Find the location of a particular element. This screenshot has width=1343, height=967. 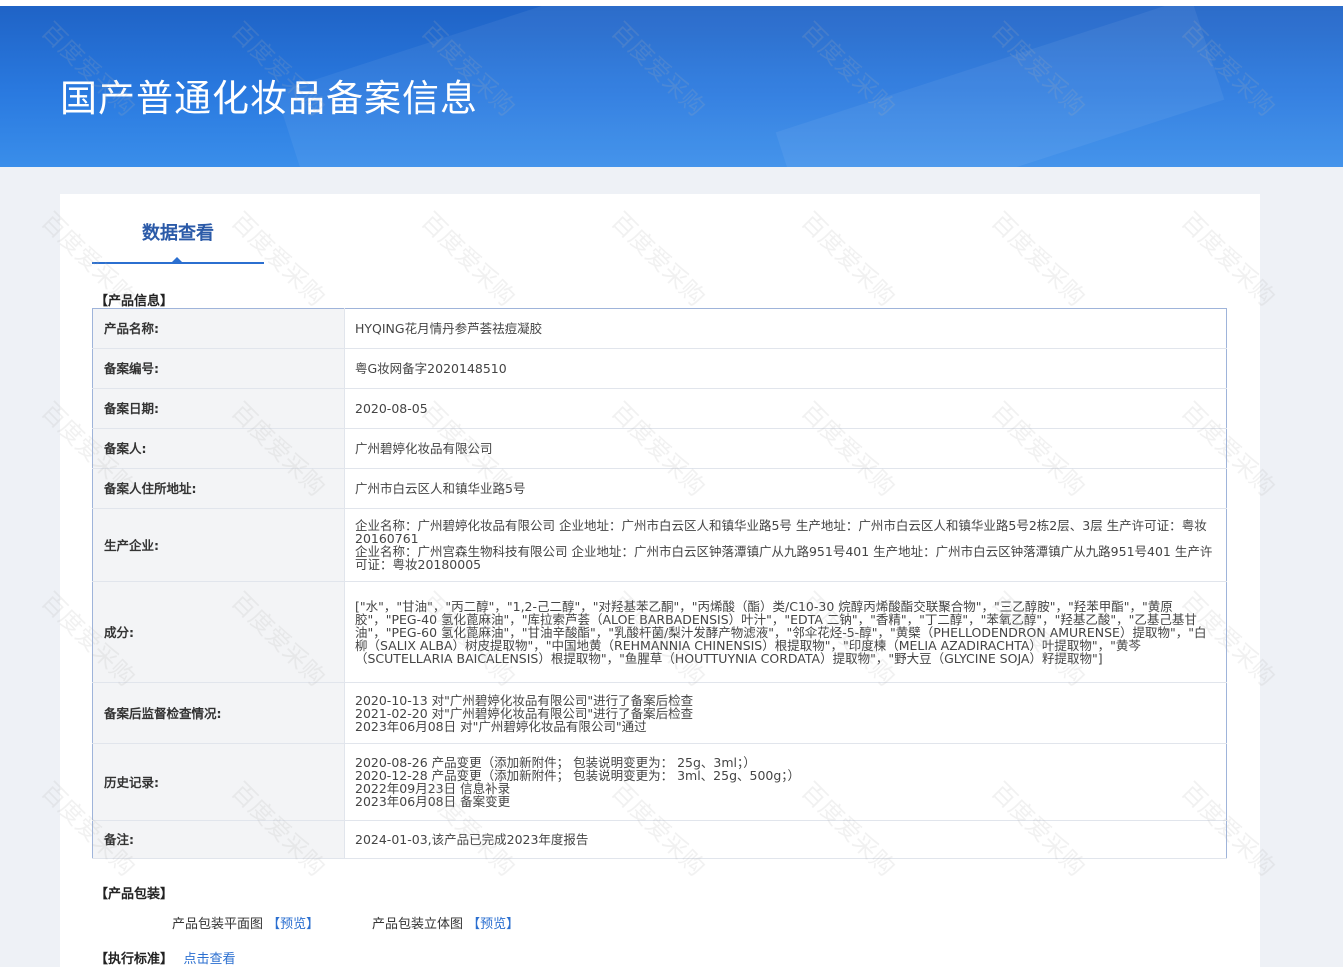

row-key: 产品名称: is located at coordinates (218, 328).